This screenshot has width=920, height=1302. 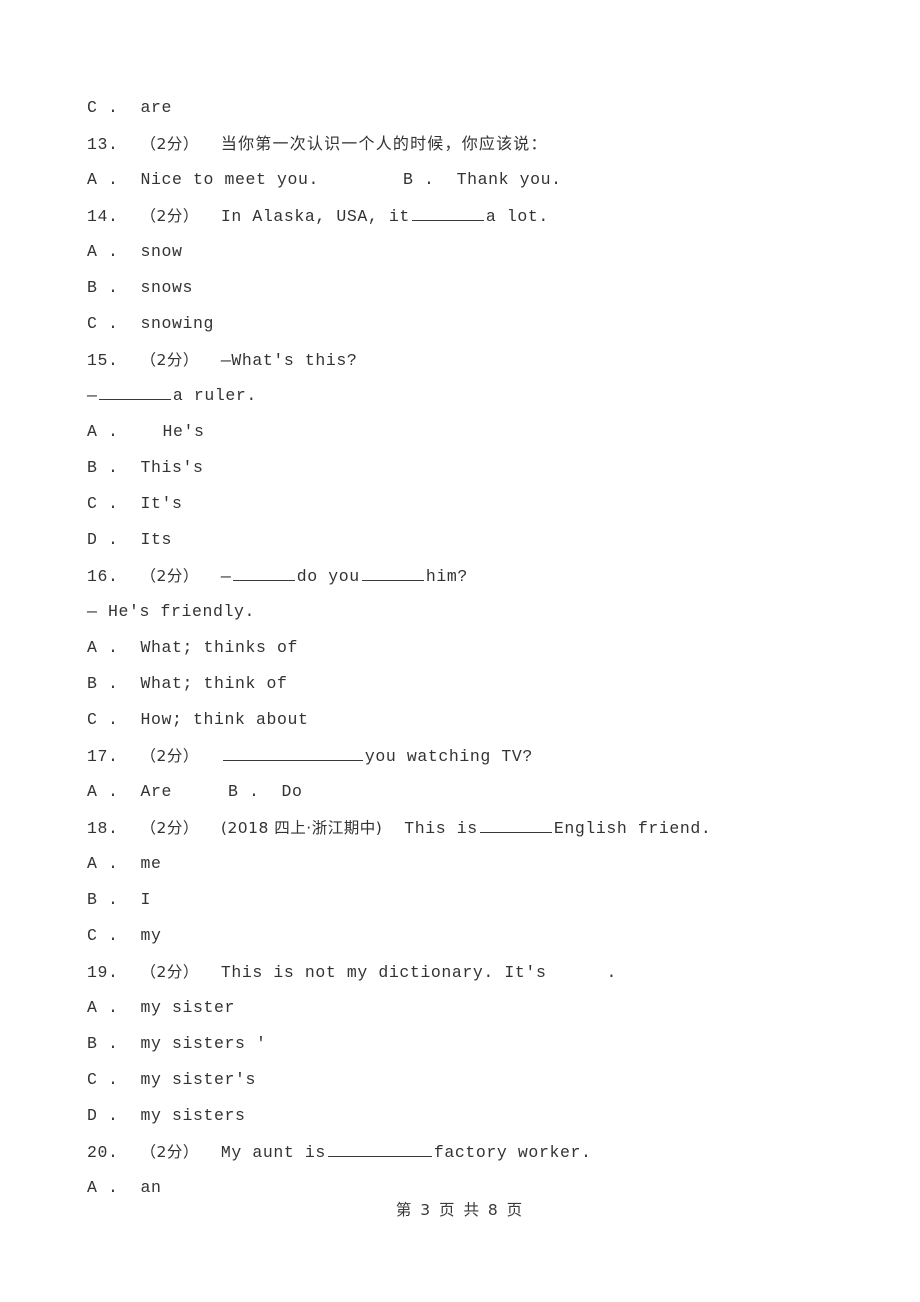 What do you see at coordinates (214, 395) in the screenshot?
I see `question-stem-tail: a ruler.` at bounding box center [214, 395].